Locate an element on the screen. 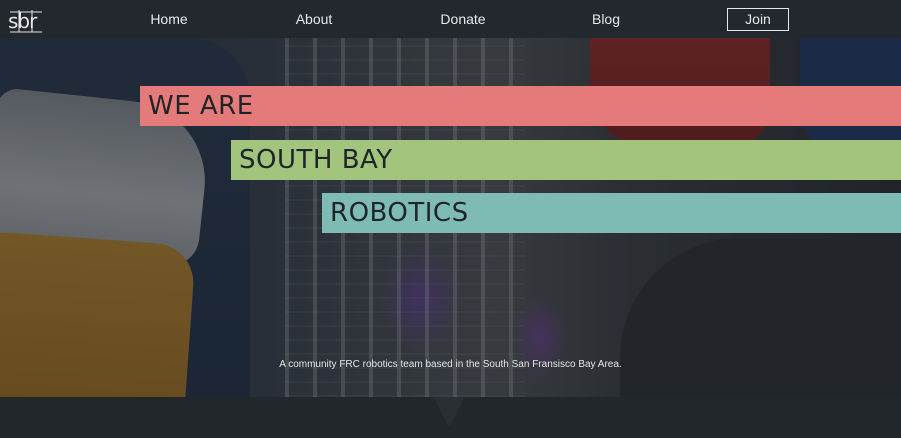  logo-text: sbr is located at coordinates (23, 21).